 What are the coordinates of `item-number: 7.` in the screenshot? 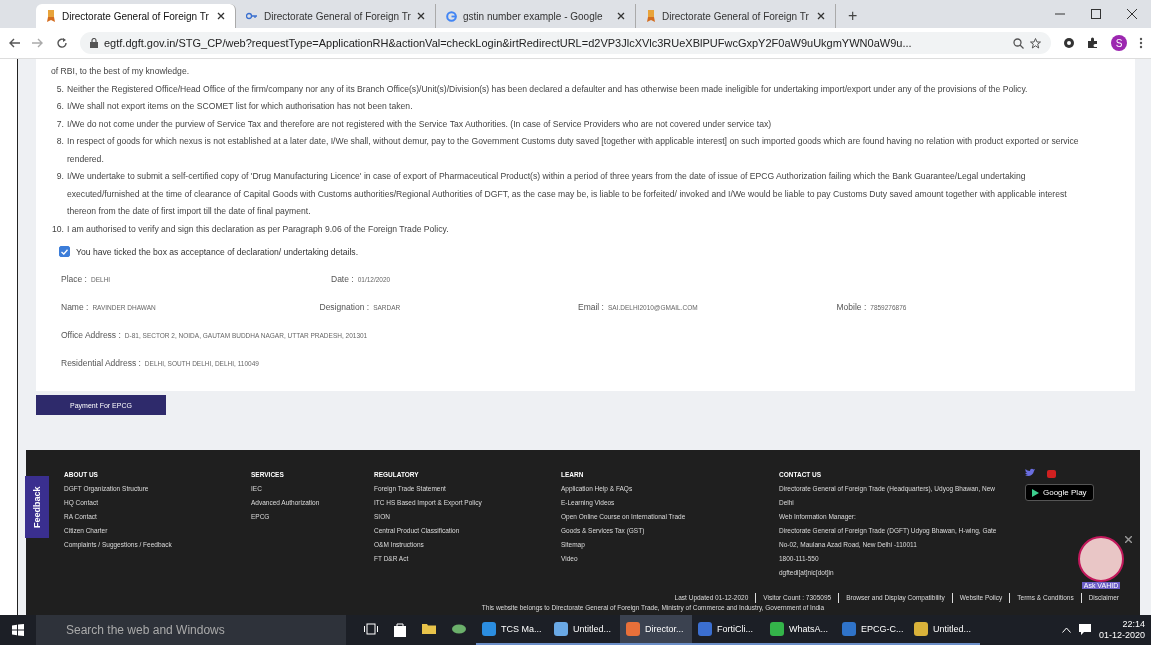 It's located at (59, 124).